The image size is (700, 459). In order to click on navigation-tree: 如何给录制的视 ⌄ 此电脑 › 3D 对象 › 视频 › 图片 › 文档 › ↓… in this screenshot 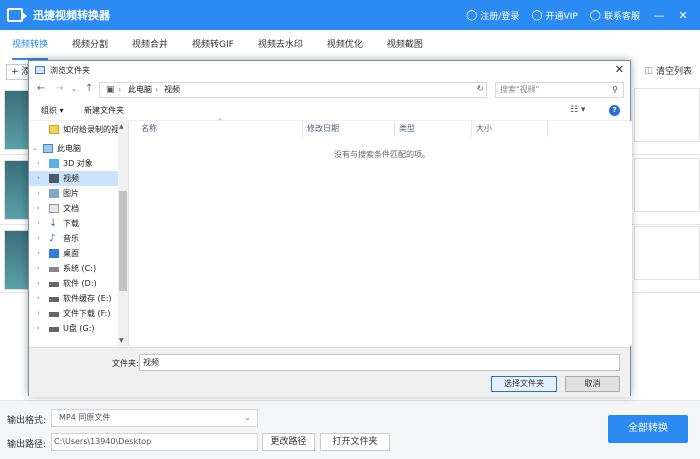, I will do `click(78, 233)`.